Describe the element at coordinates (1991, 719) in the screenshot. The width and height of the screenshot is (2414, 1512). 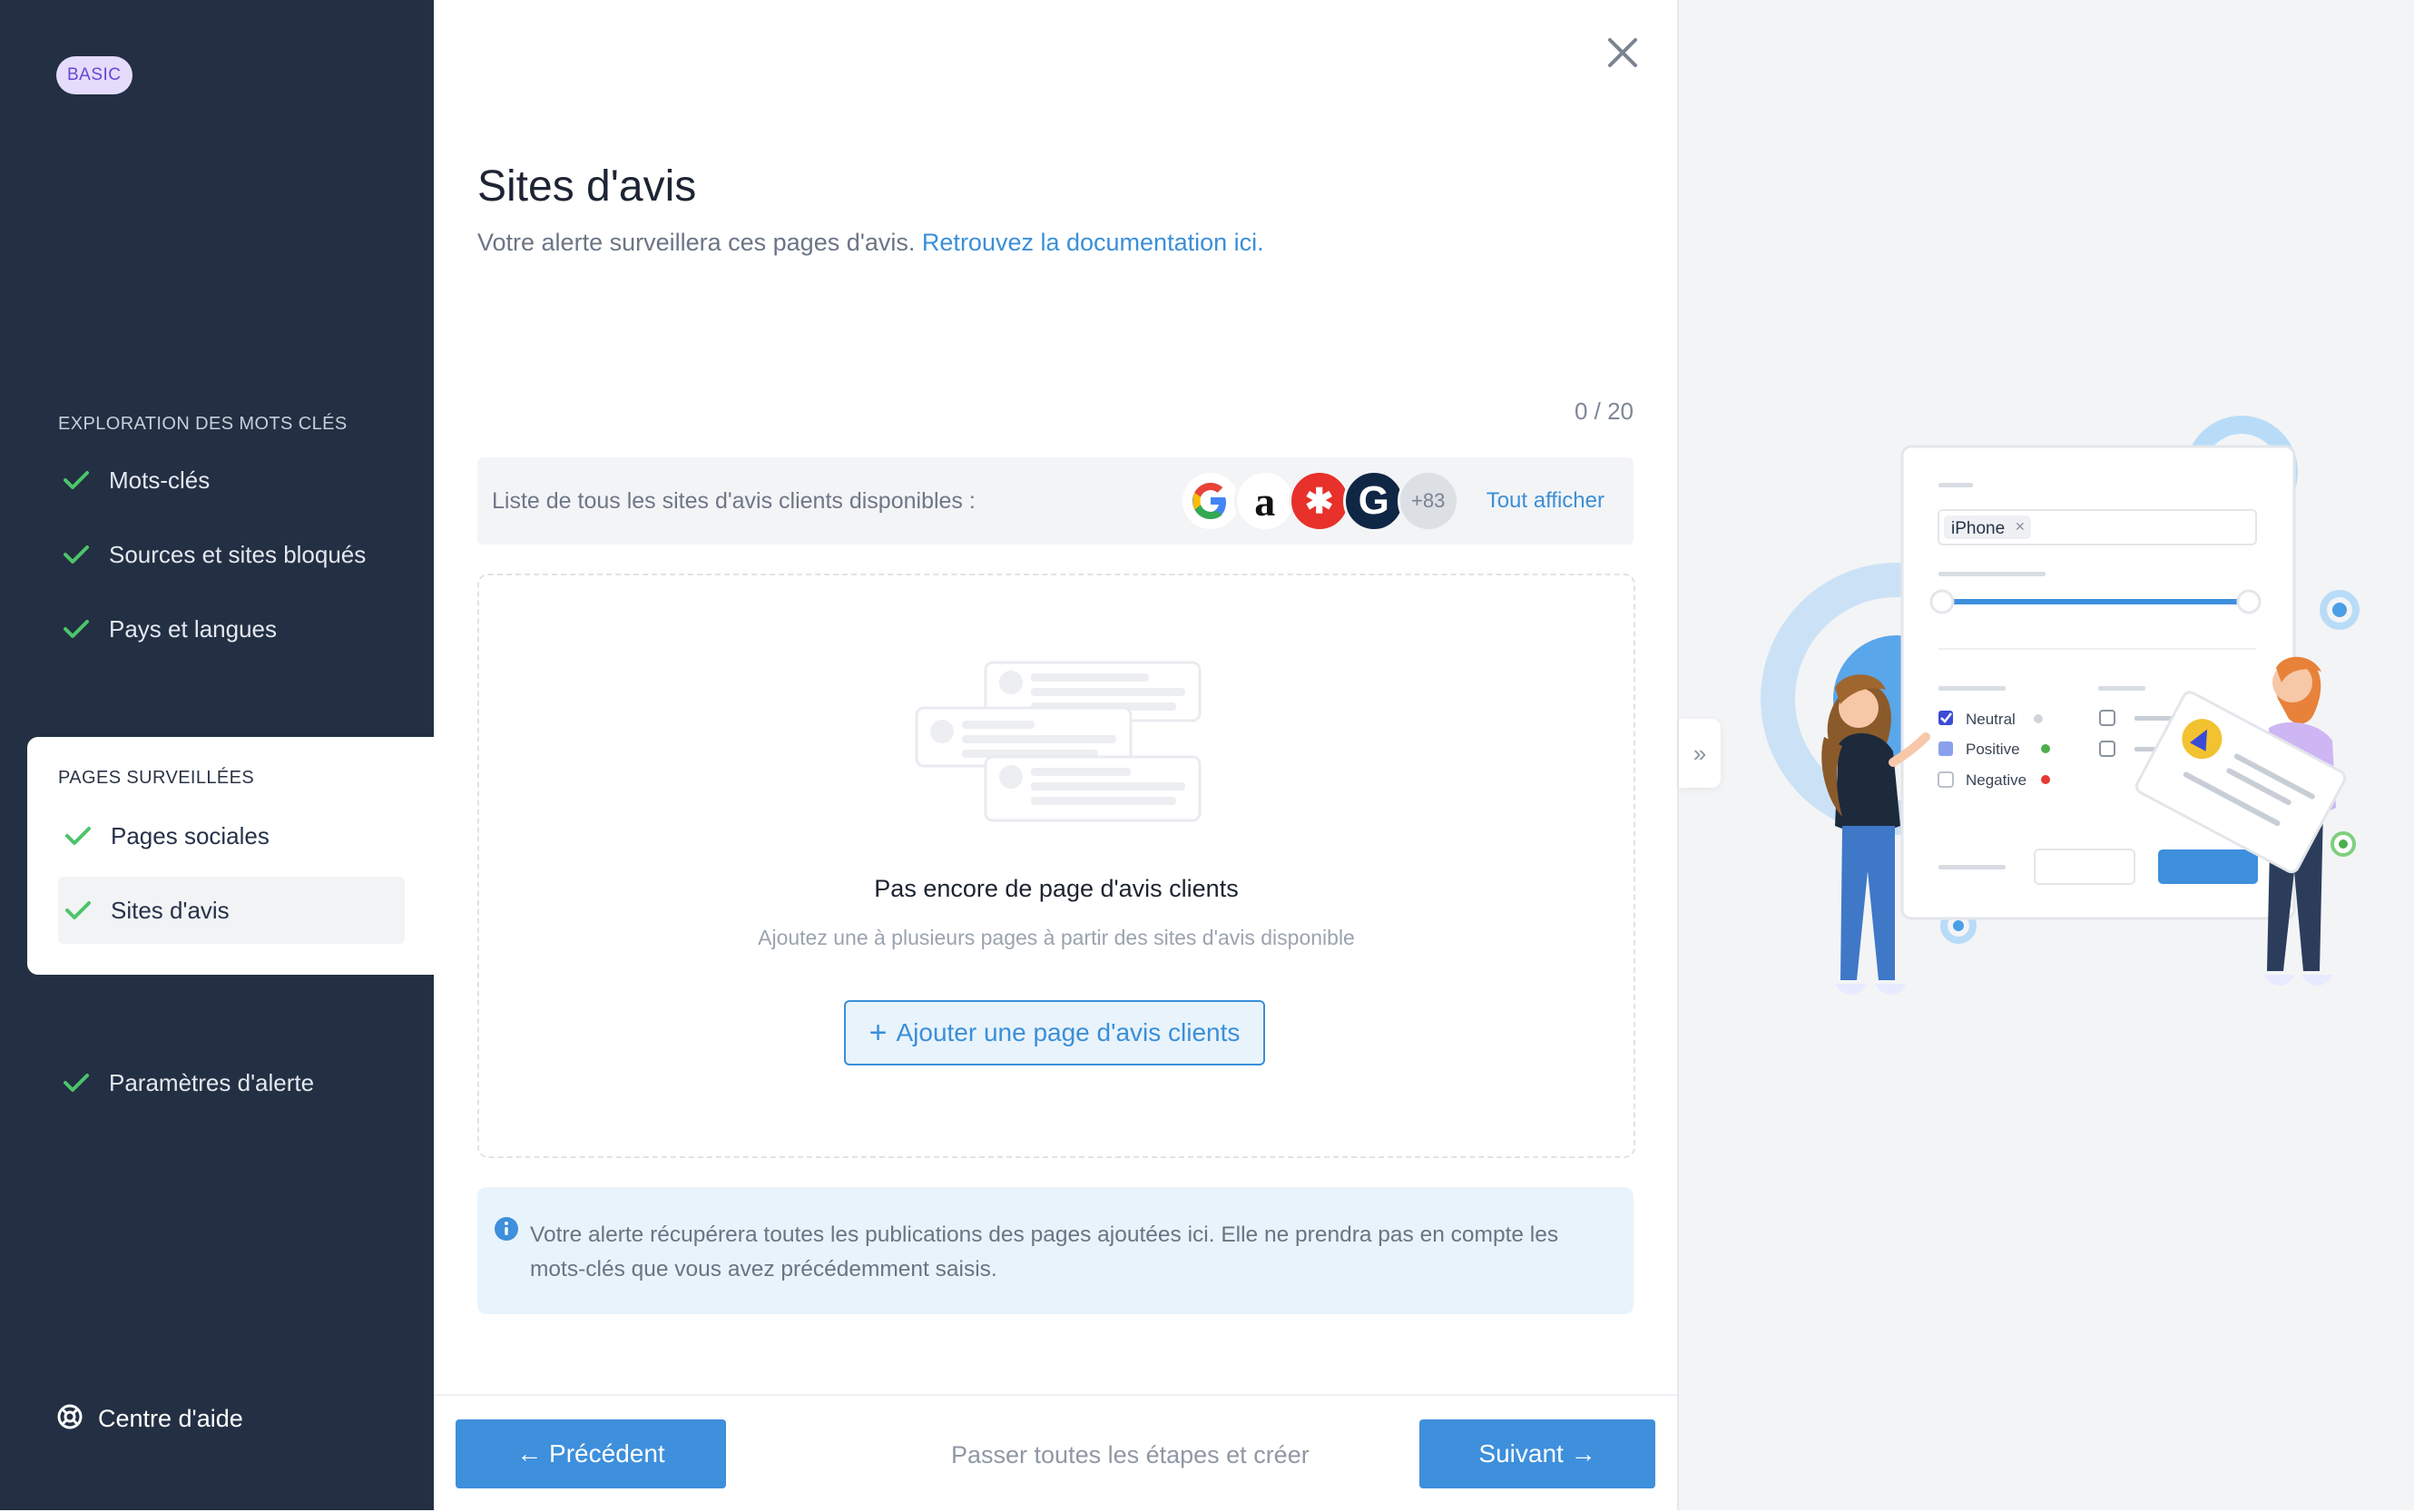
I see `svg-text: Neutral` at that location.